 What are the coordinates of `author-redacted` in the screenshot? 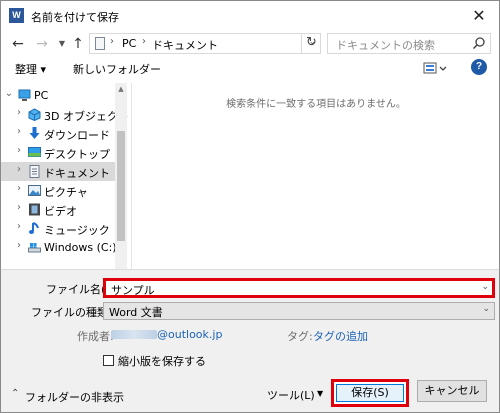 It's located at (134, 334).